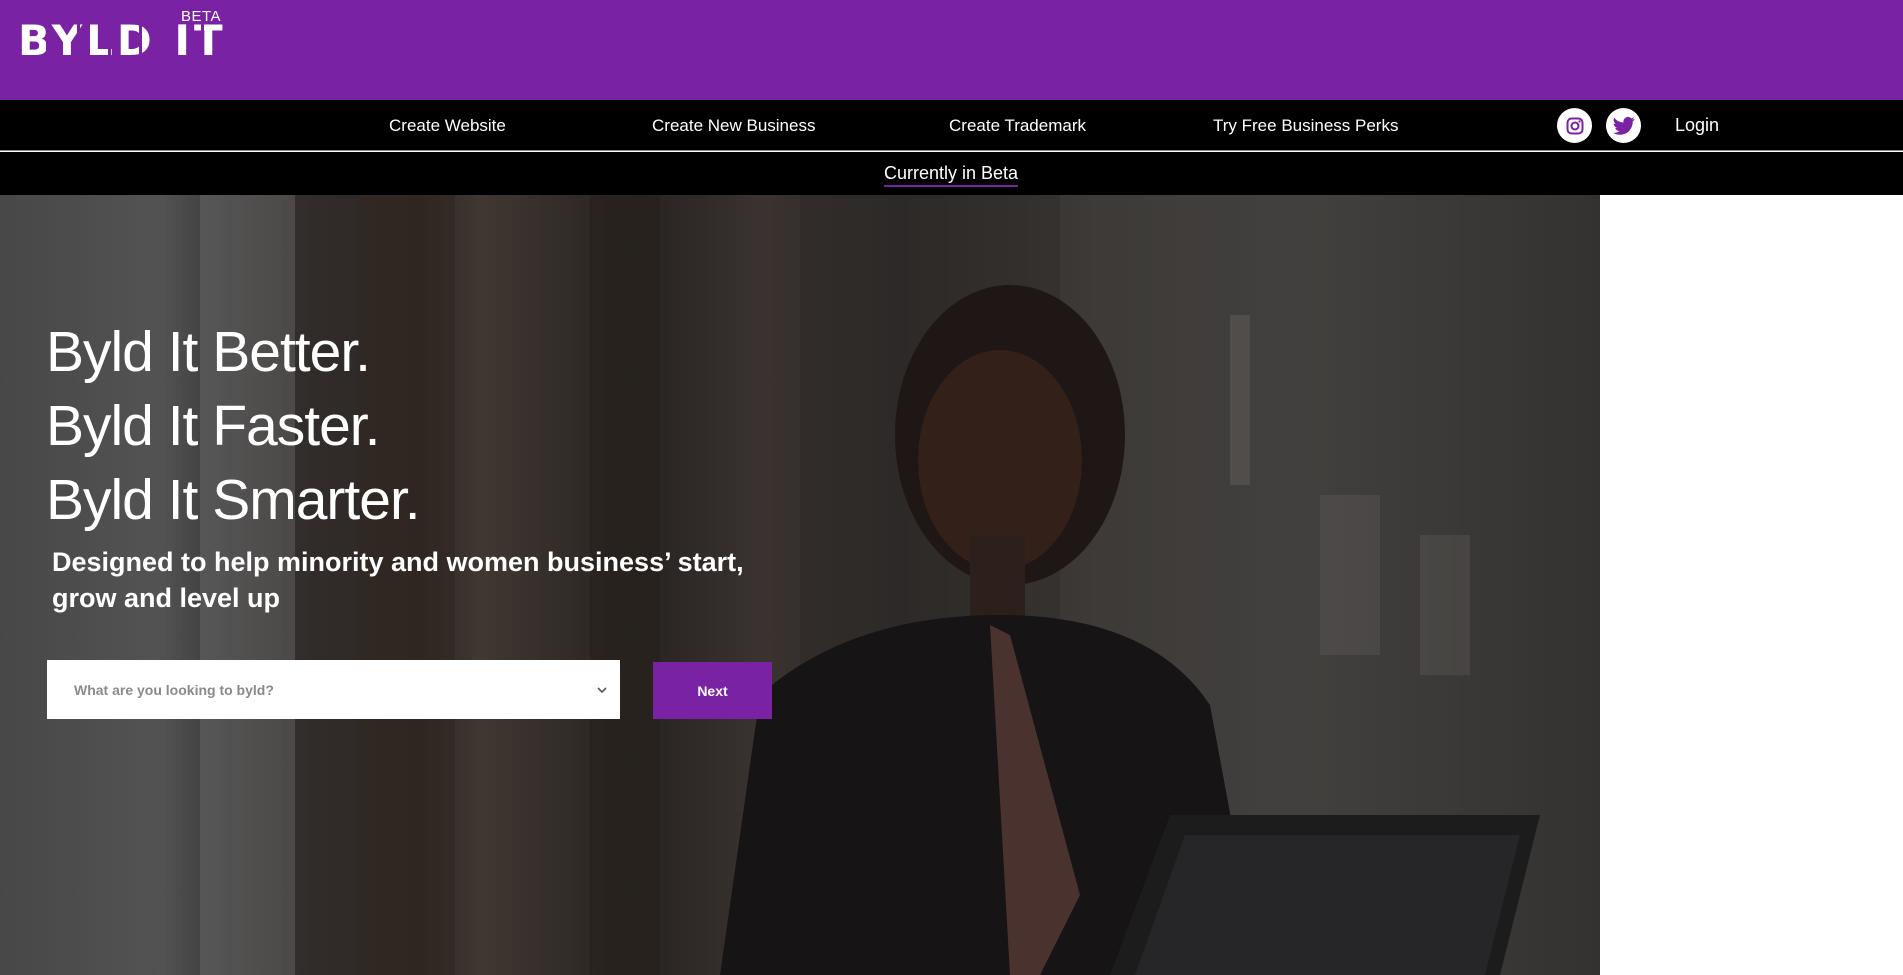 The width and height of the screenshot is (1903, 975). Describe the element at coordinates (733, 126) in the screenshot. I see `nav-create-new-business: Create New Business` at that location.